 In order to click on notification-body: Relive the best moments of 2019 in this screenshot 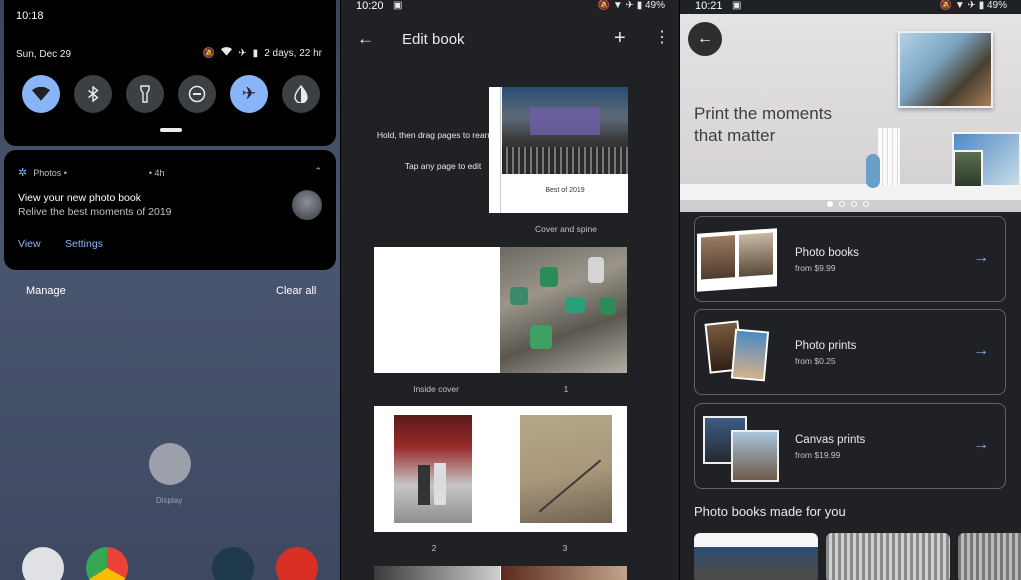, I will do `click(95, 212)`.